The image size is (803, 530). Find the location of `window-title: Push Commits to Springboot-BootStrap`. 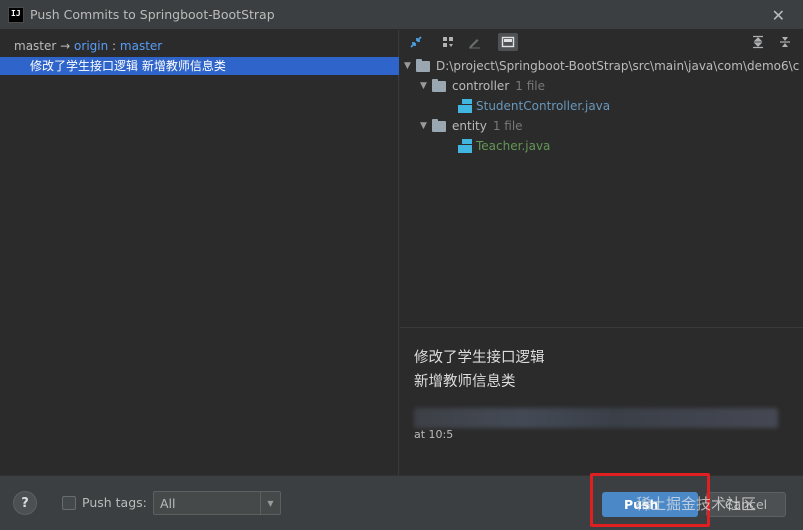

window-title: Push Commits to Springboot-BootStrap is located at coordinates (152, 14).